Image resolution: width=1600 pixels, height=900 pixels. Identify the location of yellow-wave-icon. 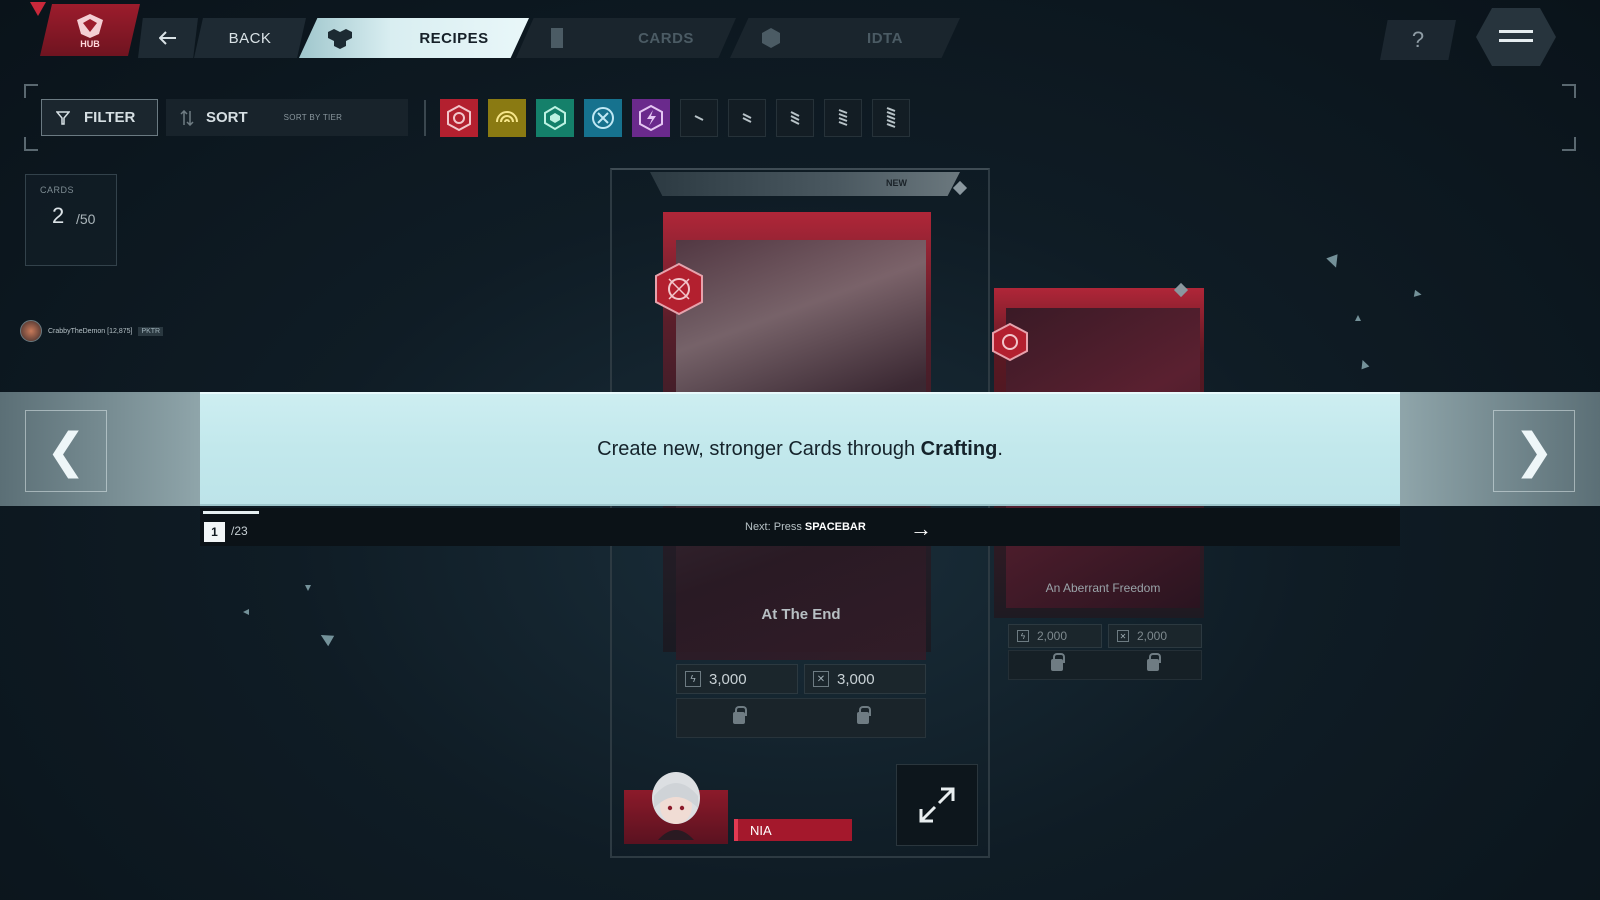
(507, 118).